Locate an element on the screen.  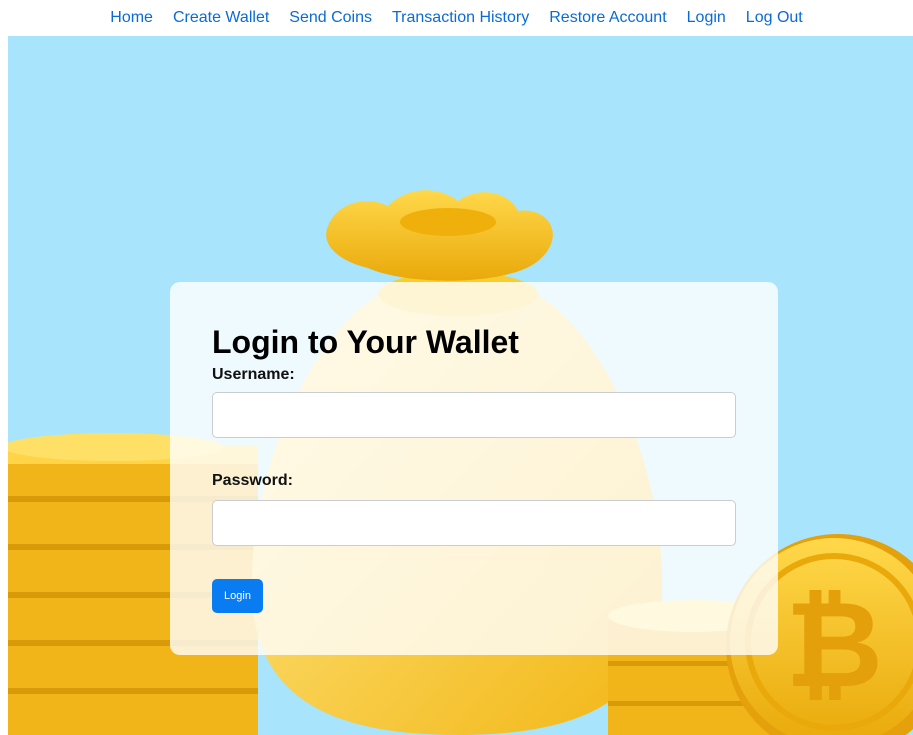
bitcoin-icon: ₿ is located at coordinates (834, 645).